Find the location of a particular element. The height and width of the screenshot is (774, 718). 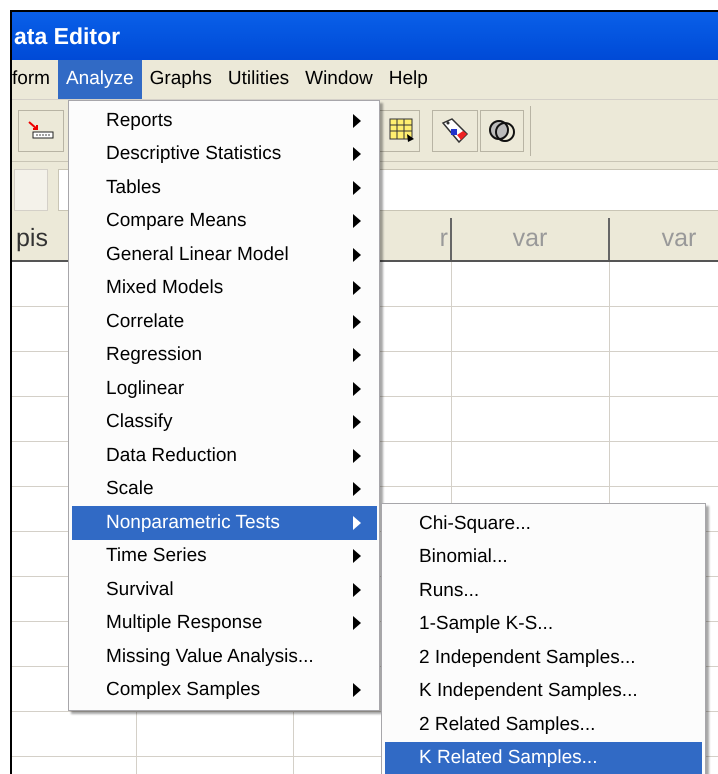

window-title: ata Editor is located at coordinates (67, 36).